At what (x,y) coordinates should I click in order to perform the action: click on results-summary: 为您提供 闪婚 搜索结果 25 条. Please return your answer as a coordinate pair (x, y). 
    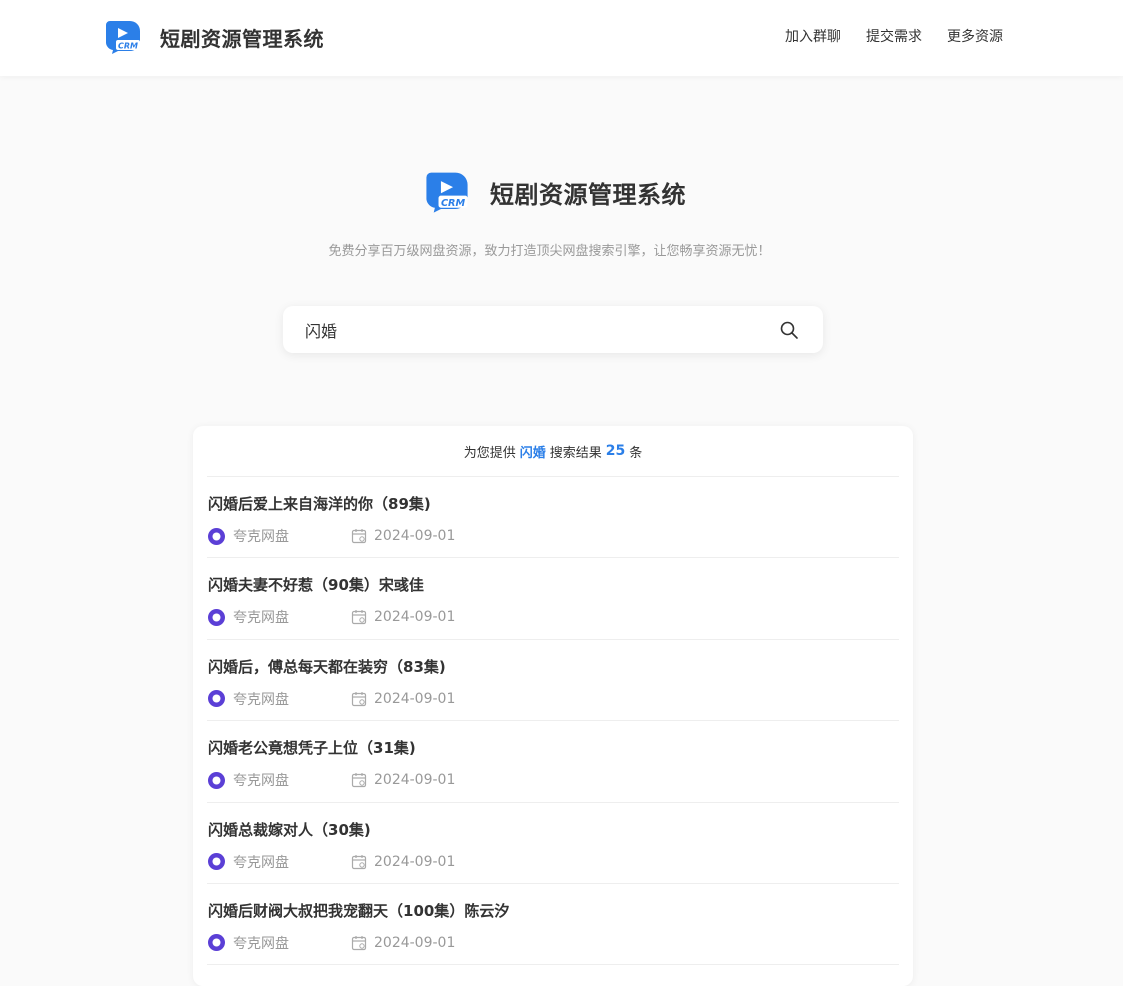
    Looking at the image, I should click on (553, 451).